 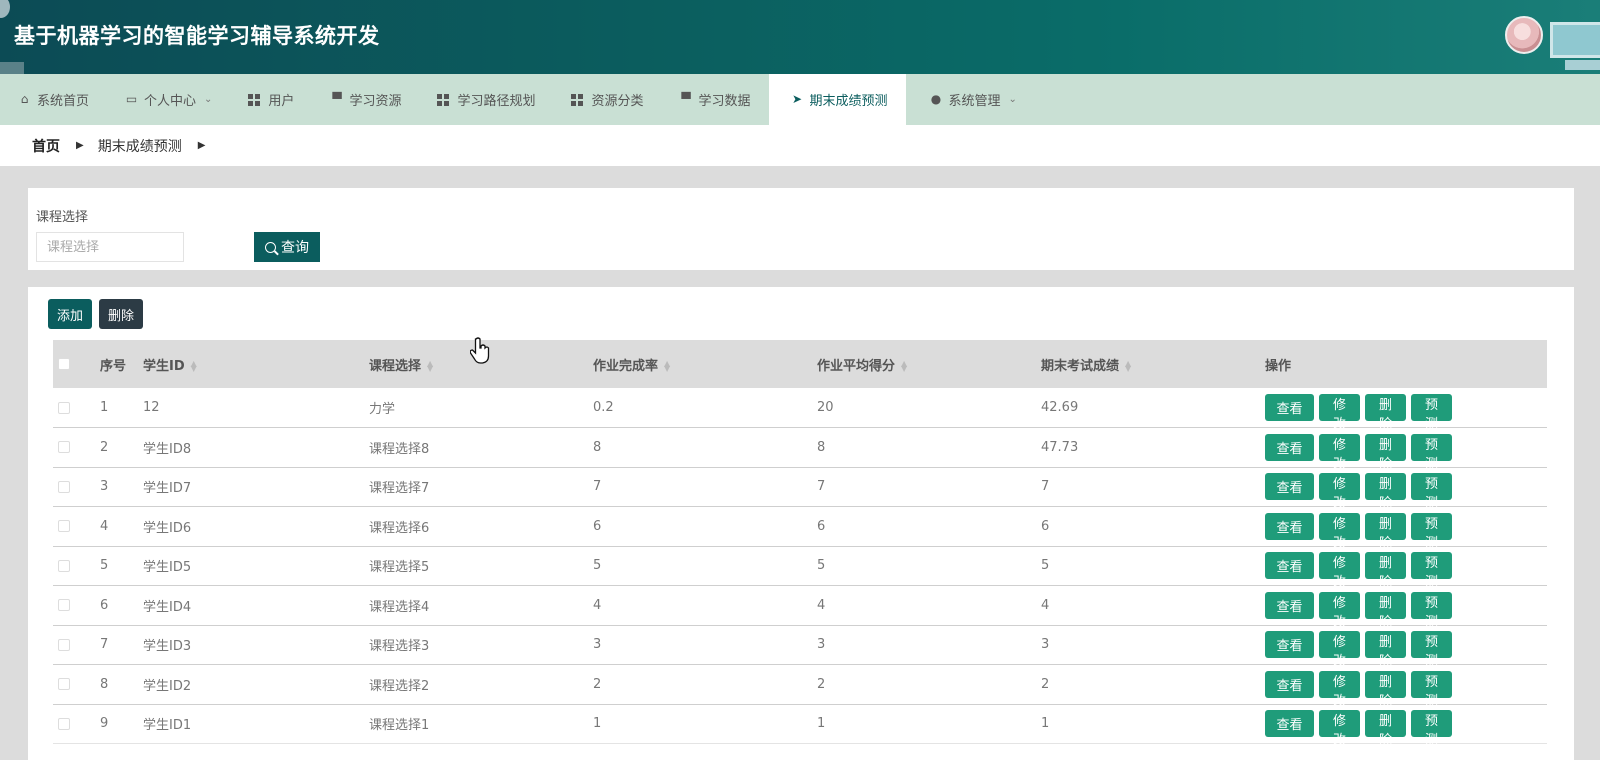 I want to click on nav-item-final-prediction: ➤ 期末成绩预测, so click(x=837, y=99).